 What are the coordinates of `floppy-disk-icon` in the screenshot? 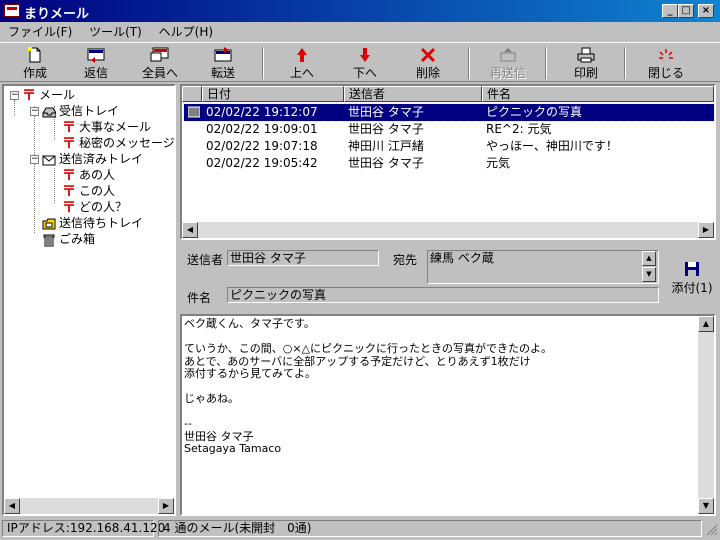 It's located at (692, 269).